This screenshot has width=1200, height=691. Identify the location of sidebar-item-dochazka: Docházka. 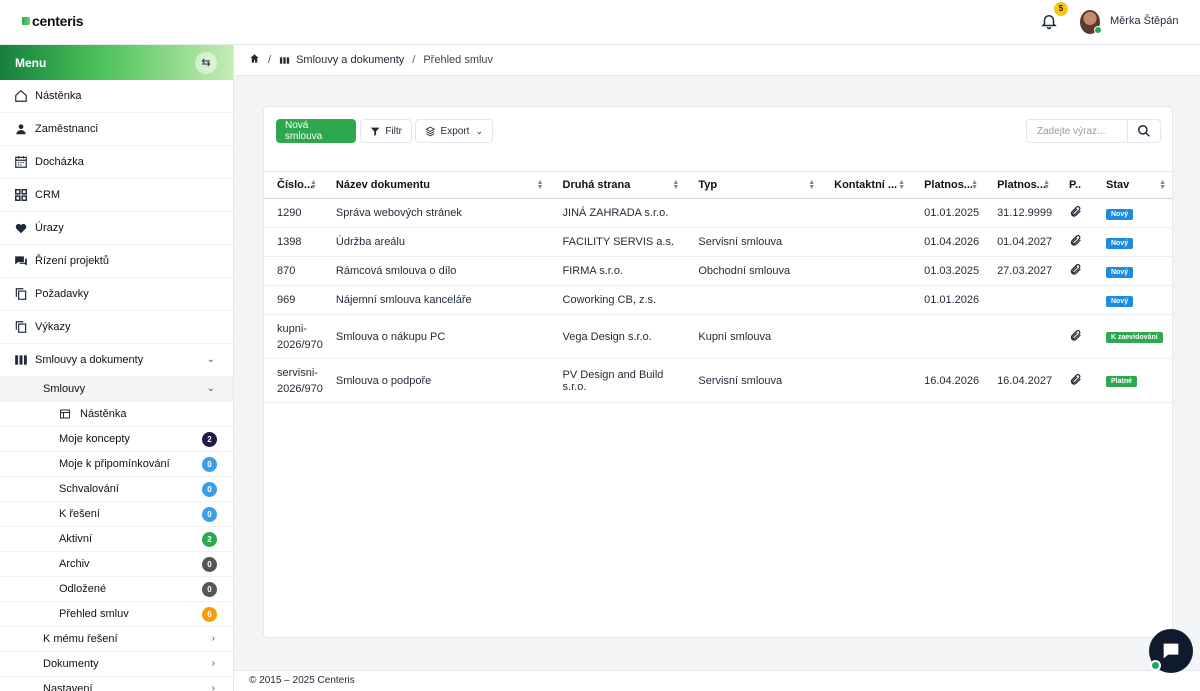
(116, 162).